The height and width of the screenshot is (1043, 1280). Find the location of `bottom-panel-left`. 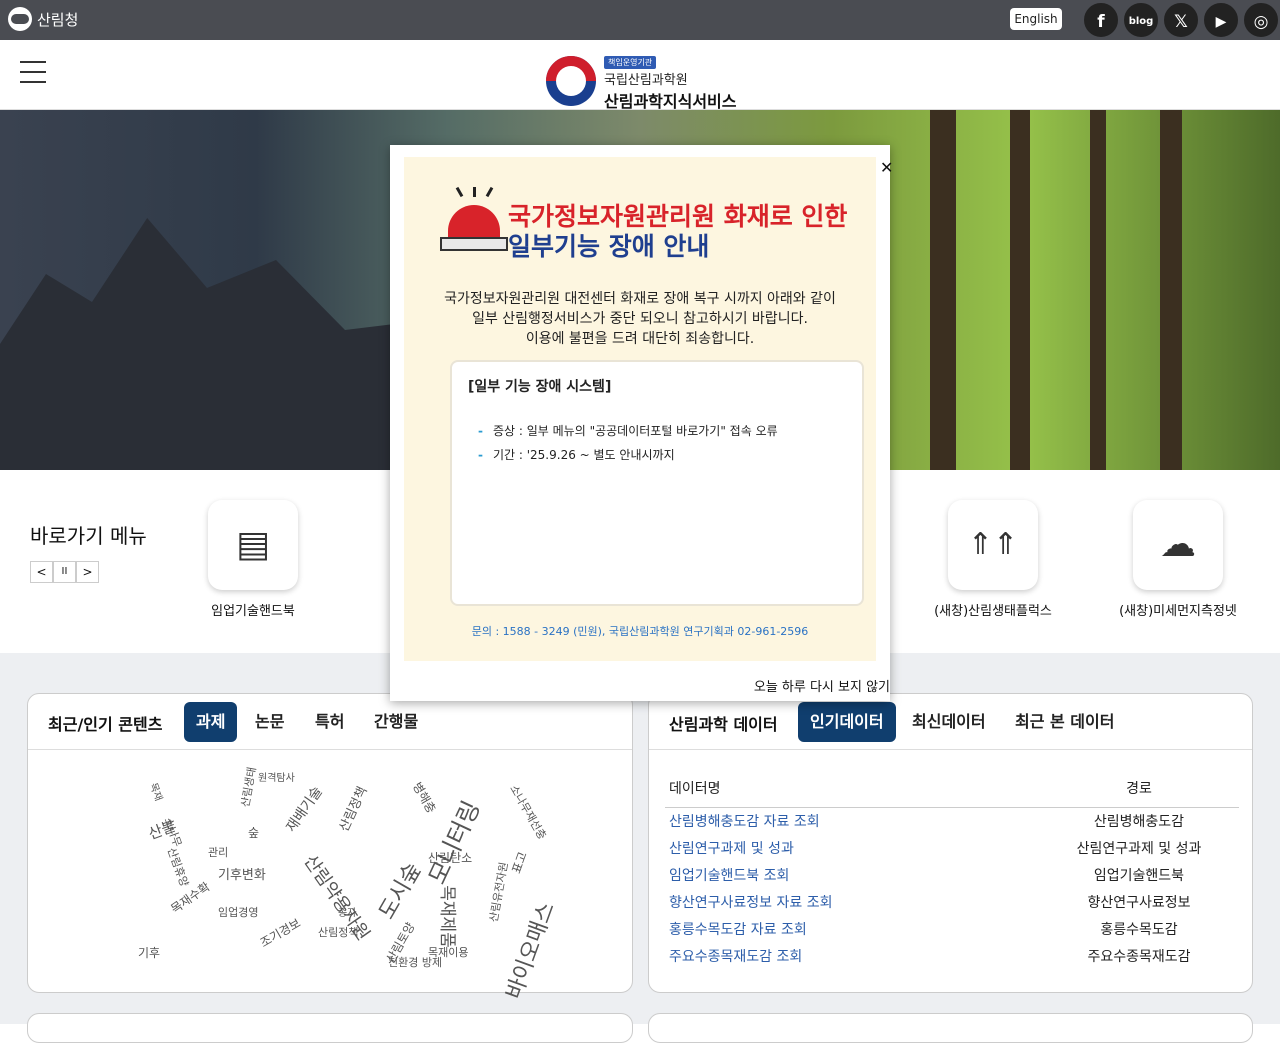

bottom-panel-left is located at coordinates (330, 1028).